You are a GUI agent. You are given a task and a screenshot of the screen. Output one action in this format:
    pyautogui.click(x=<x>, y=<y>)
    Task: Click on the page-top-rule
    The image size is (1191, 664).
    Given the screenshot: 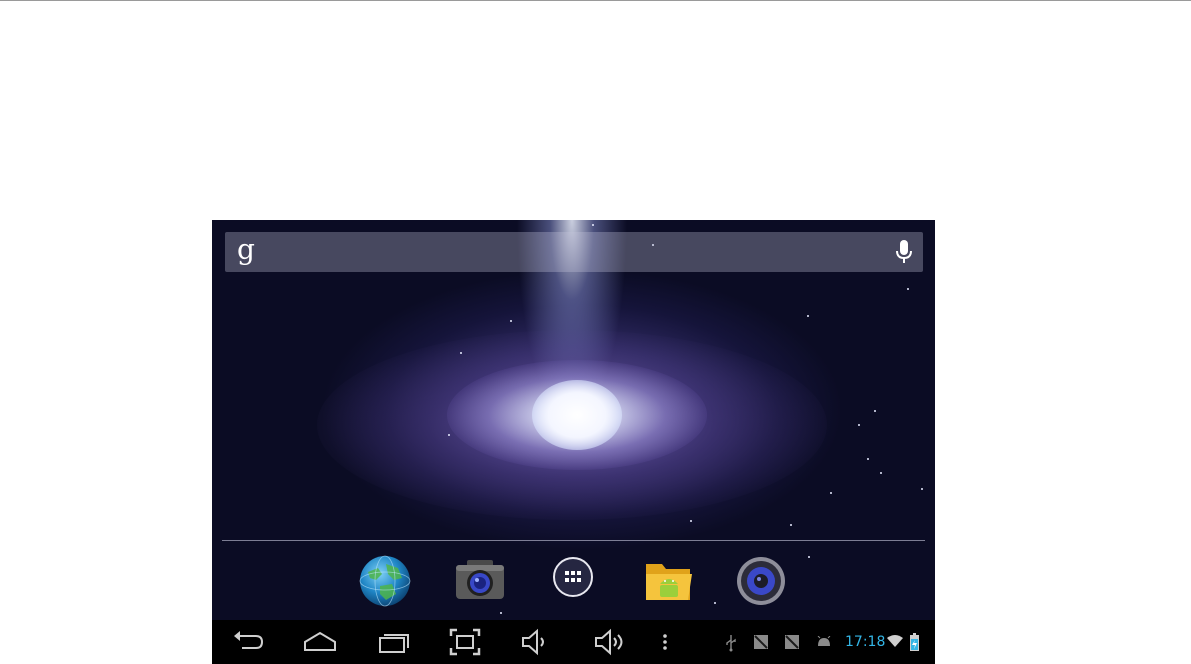 What is the action you would take?
    pyautogui.click(x=595, y=0)
    